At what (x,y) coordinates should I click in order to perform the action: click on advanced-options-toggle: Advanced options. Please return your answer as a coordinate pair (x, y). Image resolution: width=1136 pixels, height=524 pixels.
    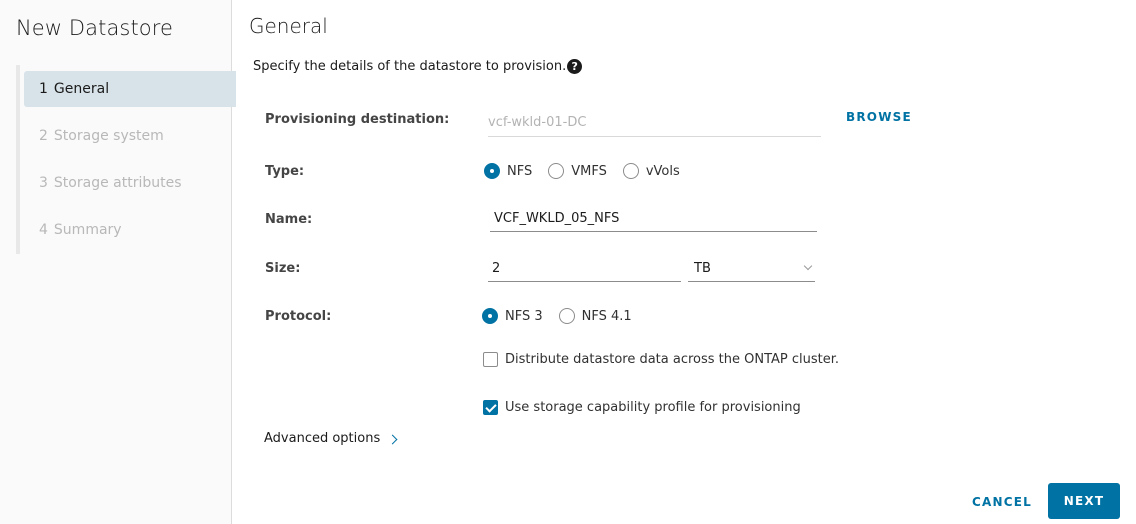
    Looking at the image, I should click on (331, 438).